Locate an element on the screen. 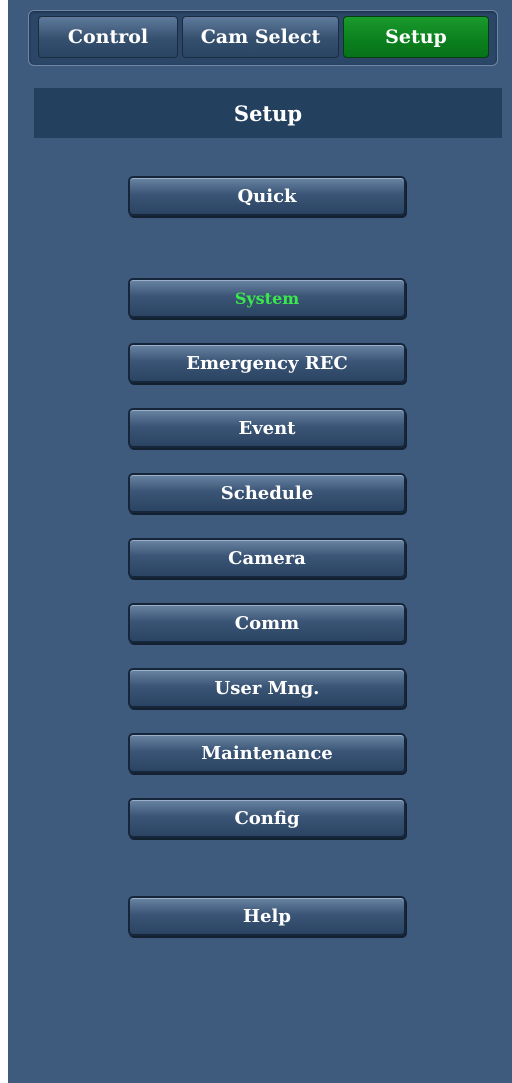 This screenshot has height=1083, width=512. schedule-button: Schedule is located at coordinates (267, 493).